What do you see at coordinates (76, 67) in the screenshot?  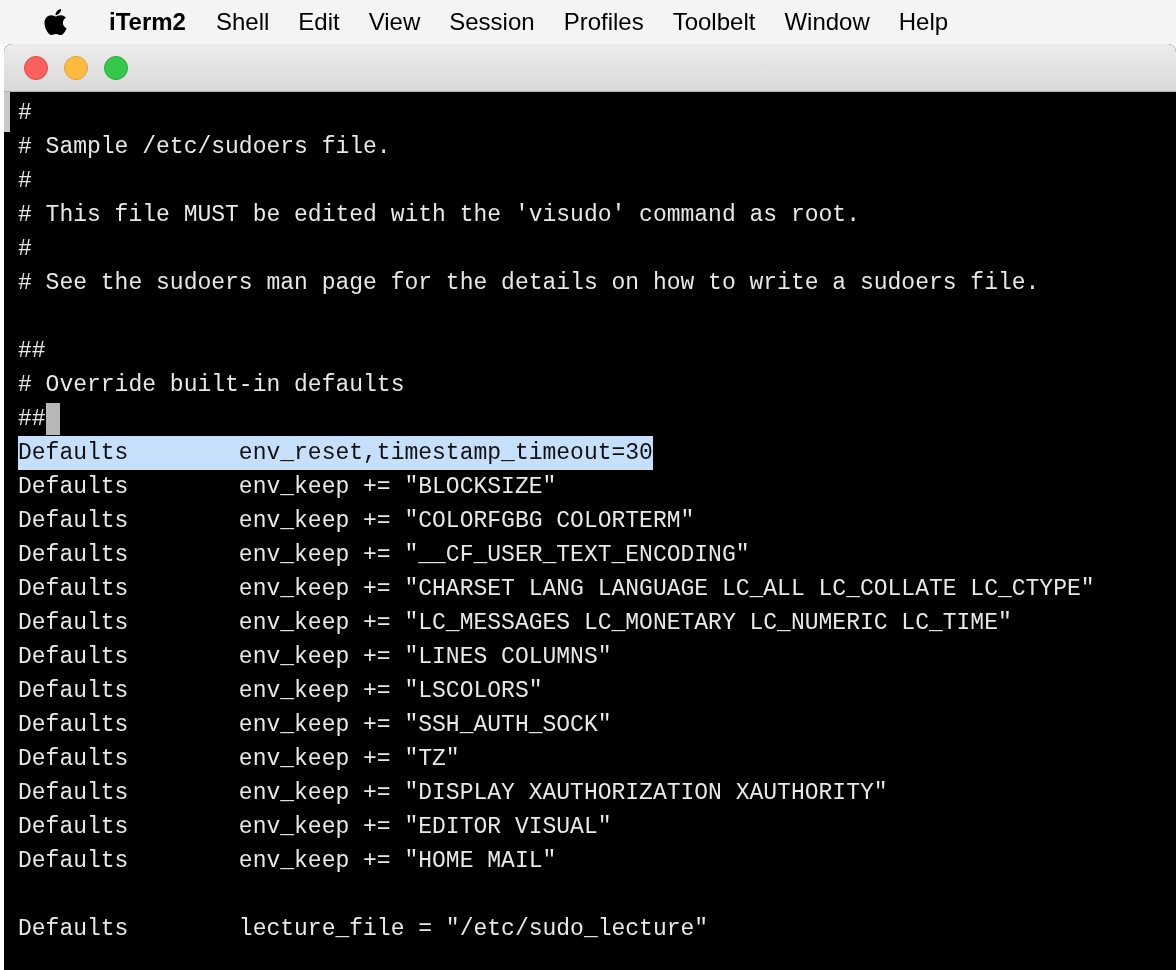 I see `minimize-button` at bounding box center [76, 67].